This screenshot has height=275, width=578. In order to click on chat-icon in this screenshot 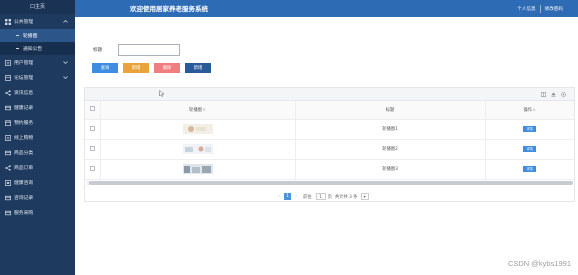, I will do `click(7, 182)`.